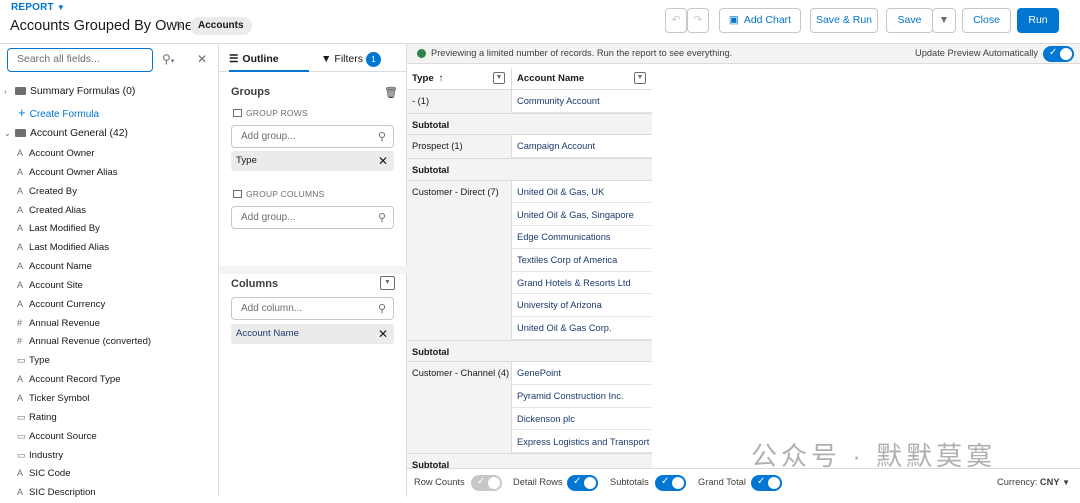 This screenshot has height=503, width=1080. What do you see at coordinates (109, 285) in the screenshot?
I see `field-item: A Account Site` at bounding box center [109, 285].